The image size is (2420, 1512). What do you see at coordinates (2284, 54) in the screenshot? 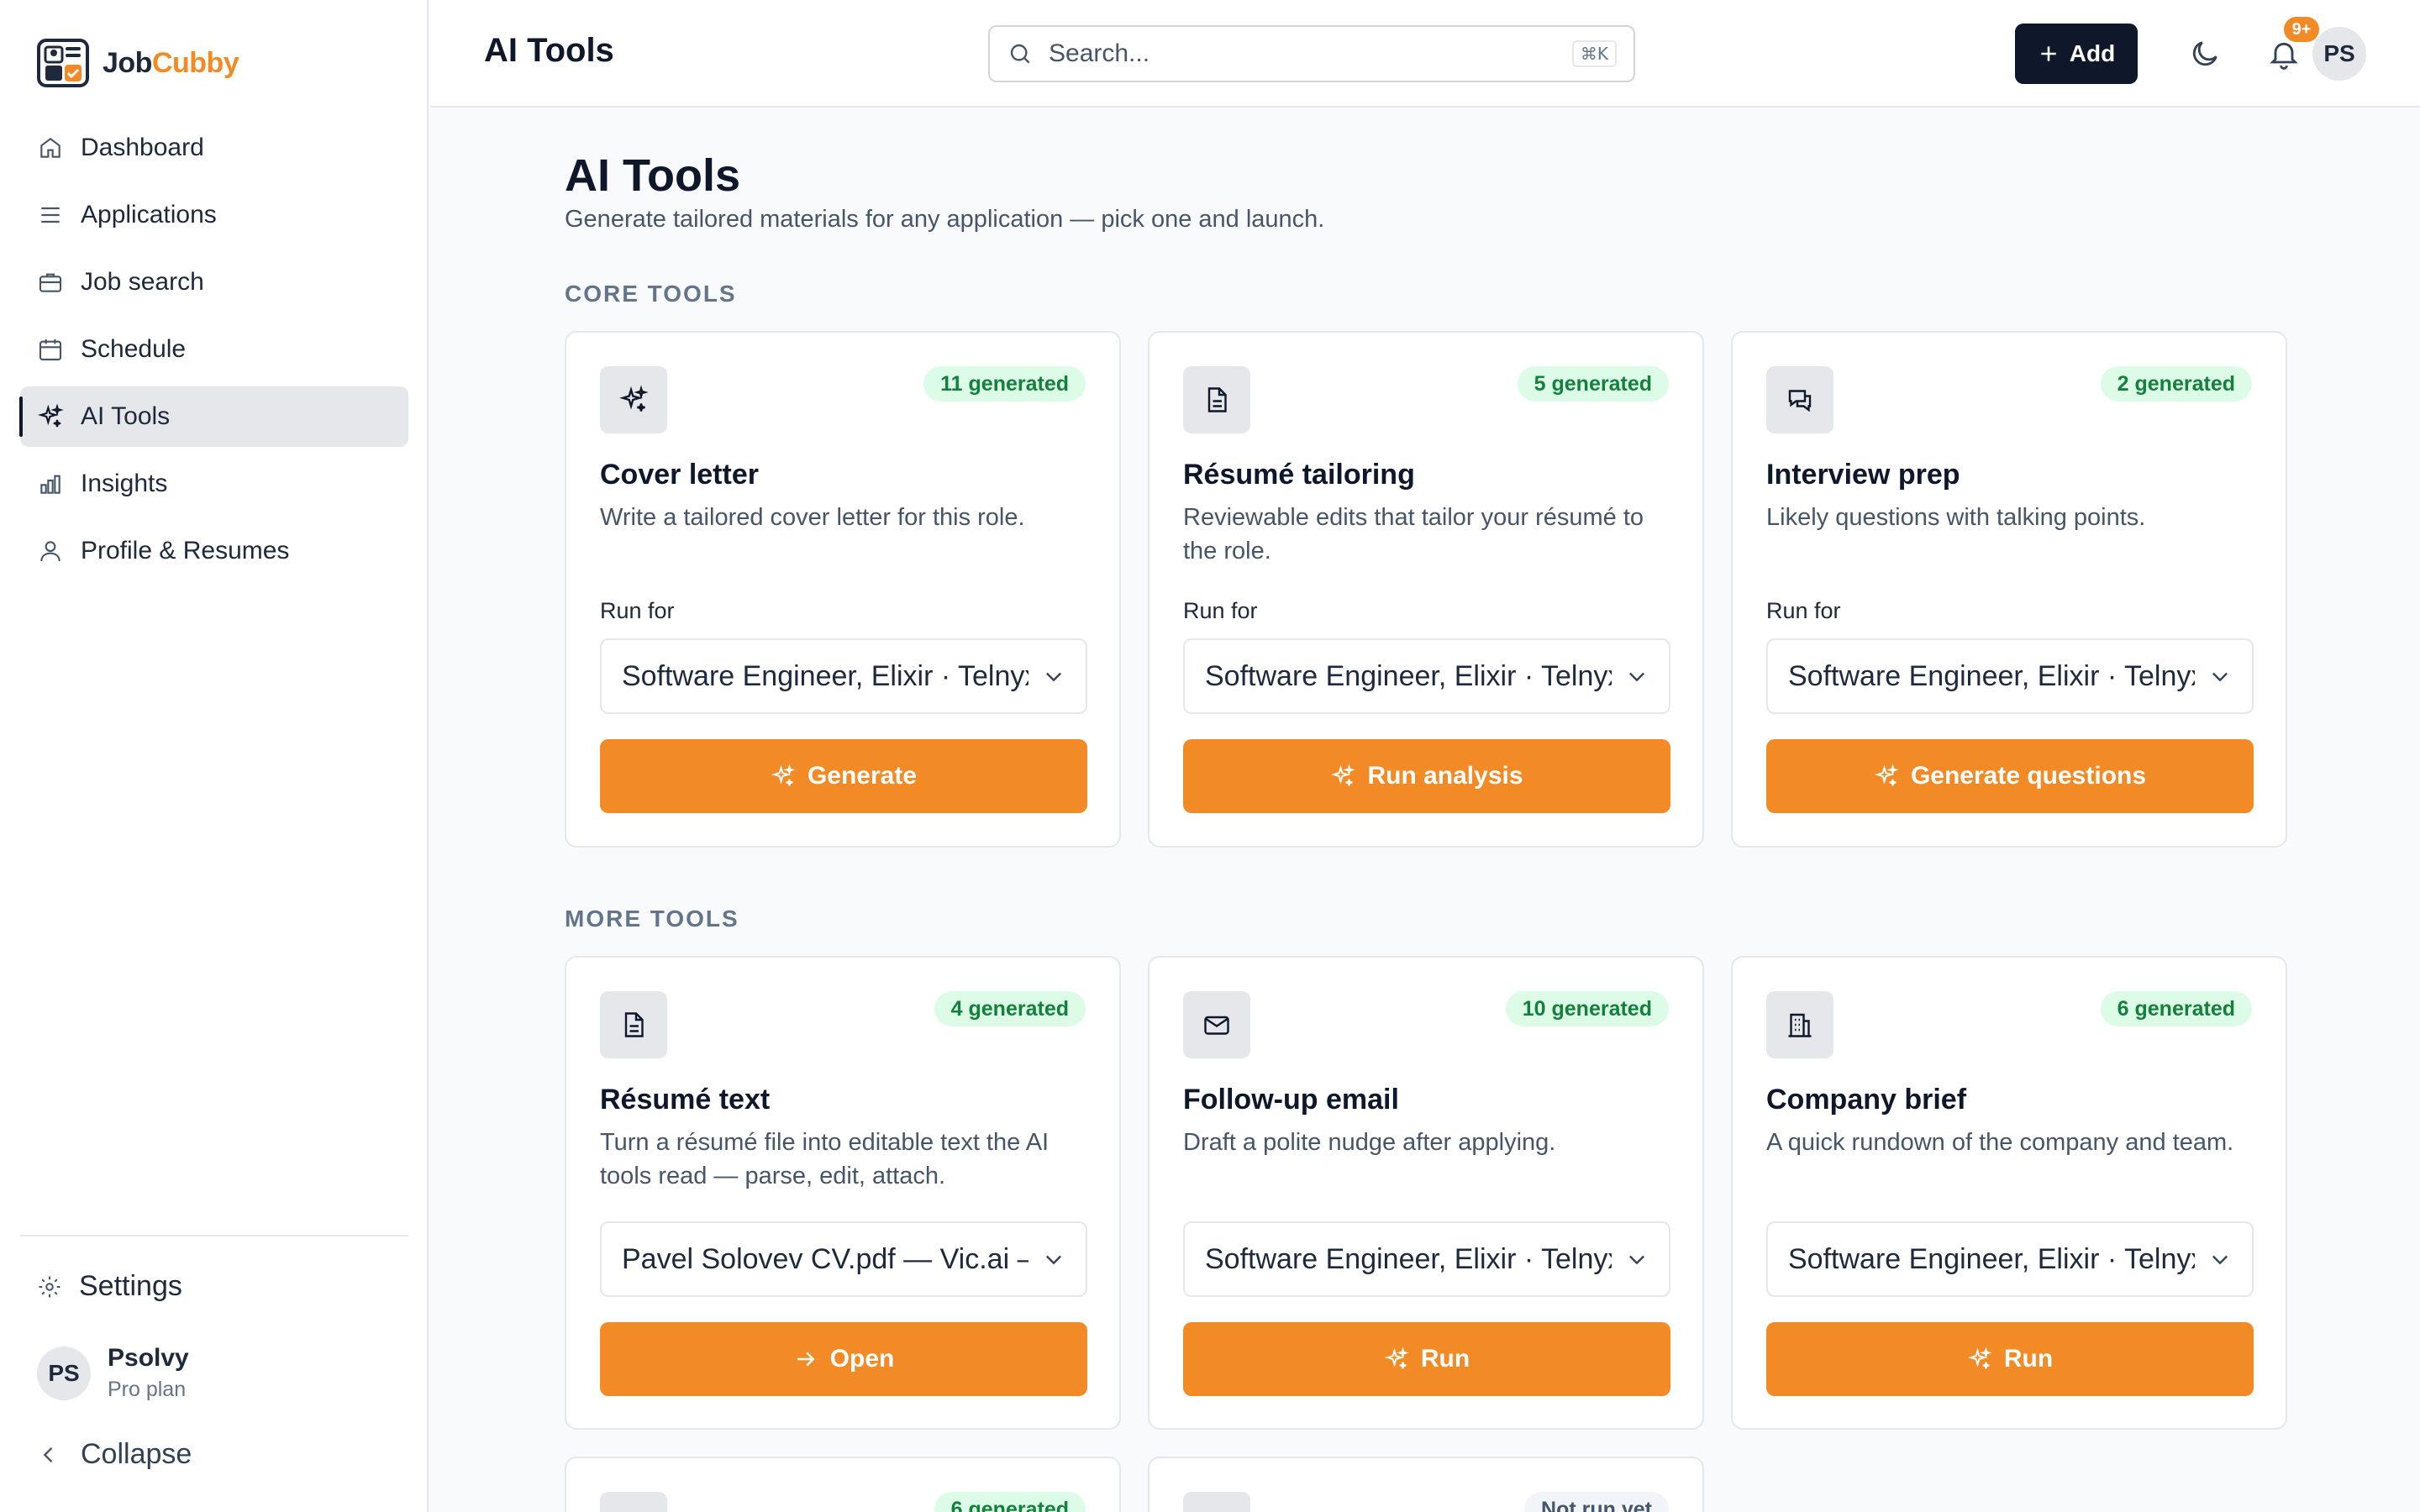
I see `bell-icon` at bounding box center [2284, 54].